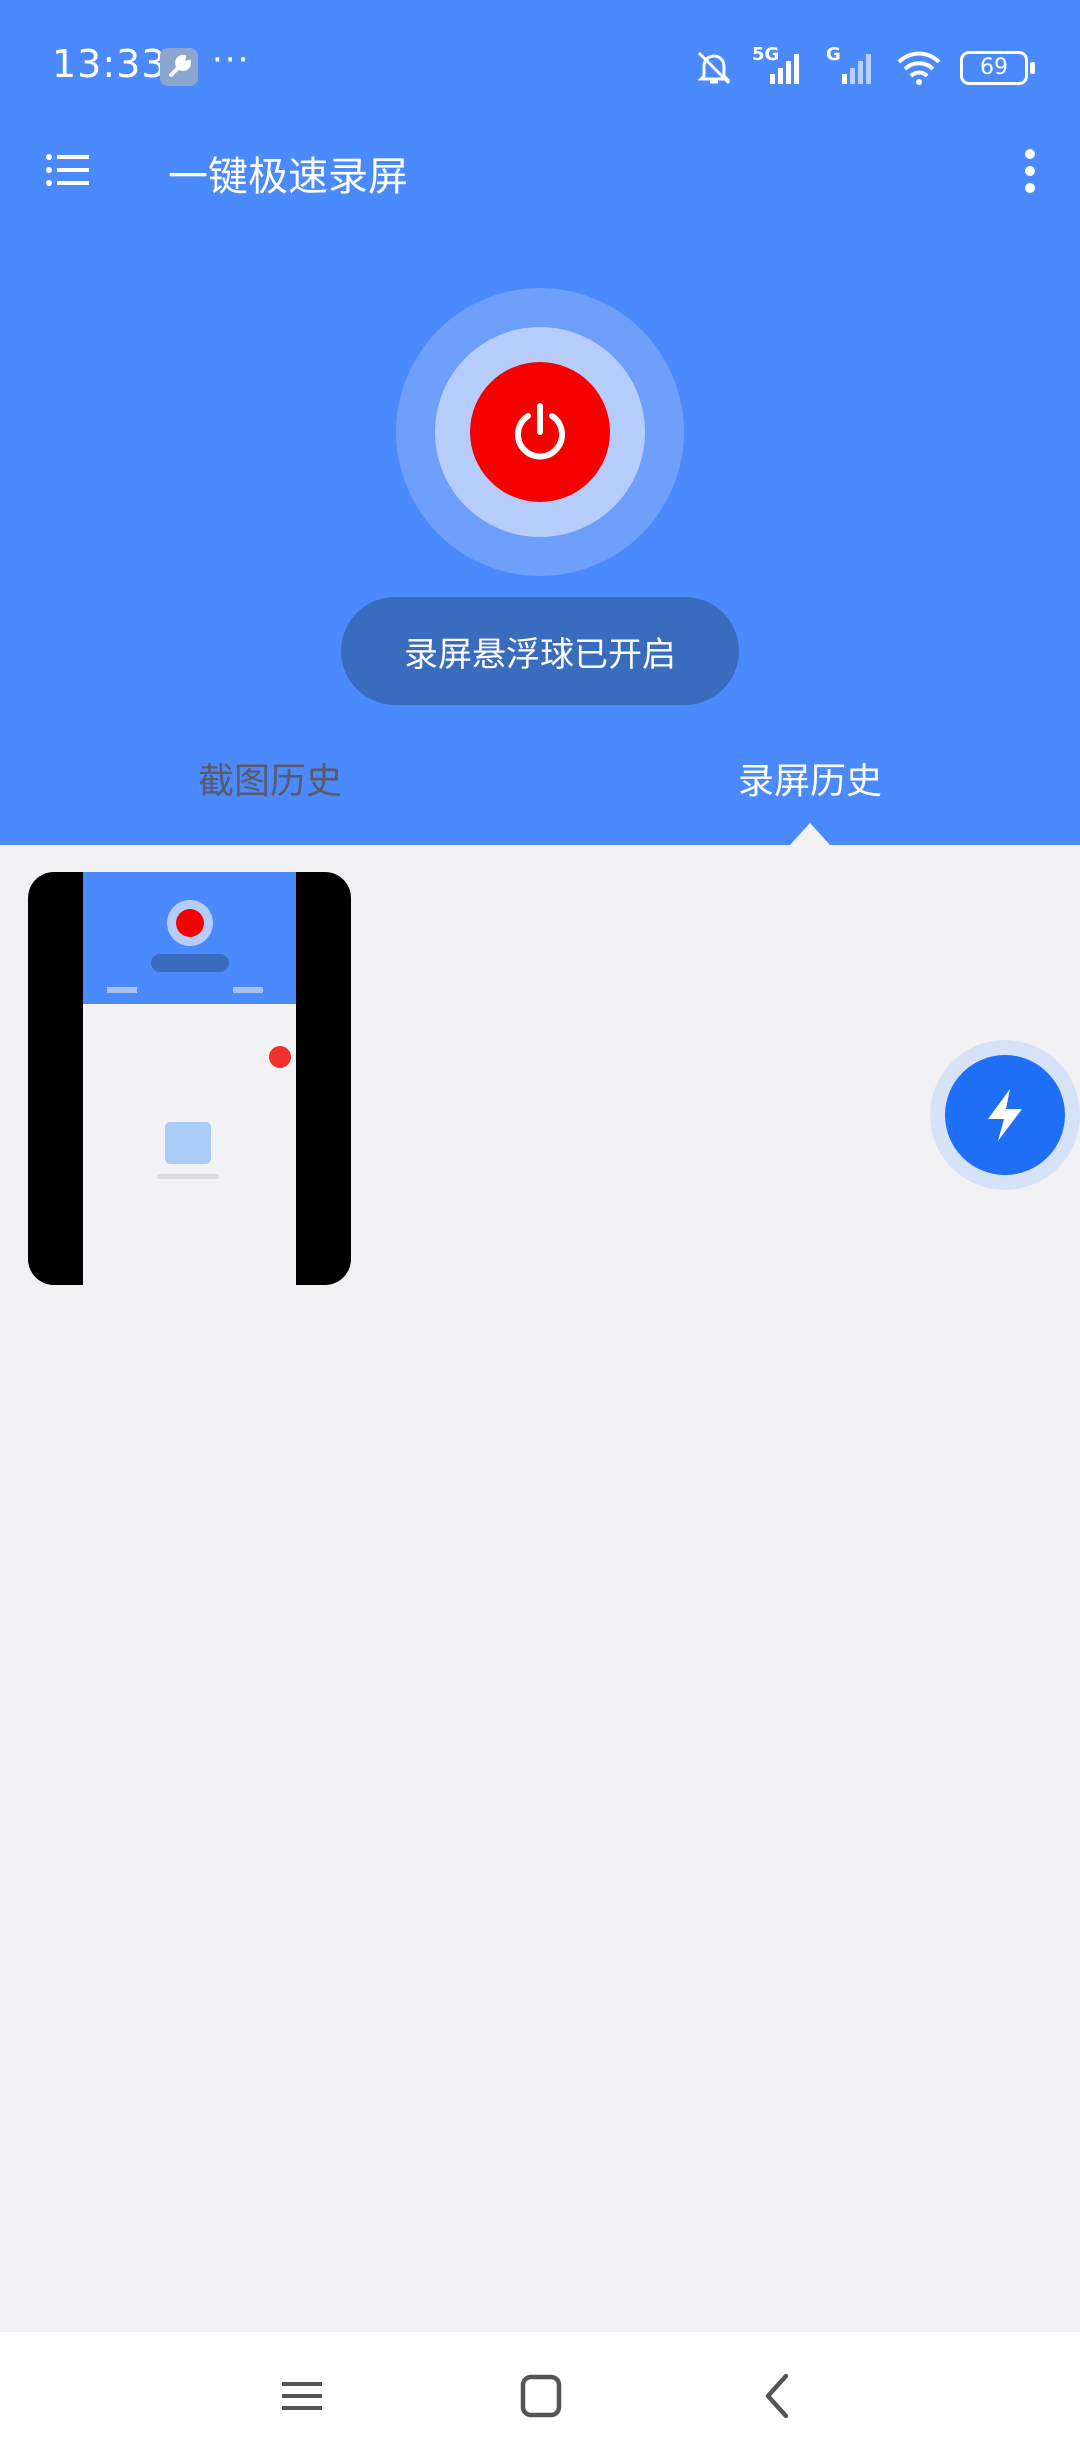 The width and height of the screenshot is (1080, 2460). I want to click on power-icon, so click(540, 431).